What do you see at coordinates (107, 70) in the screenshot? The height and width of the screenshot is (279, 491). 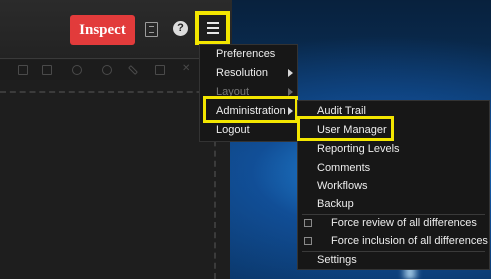 I see `redo-icon` at bounding box center [107, 70].